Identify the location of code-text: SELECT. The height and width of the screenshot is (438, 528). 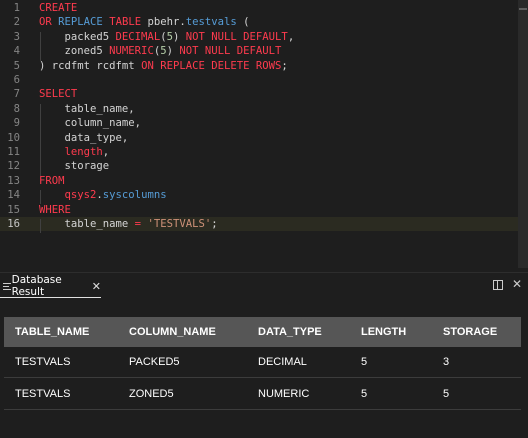
(58, 94).